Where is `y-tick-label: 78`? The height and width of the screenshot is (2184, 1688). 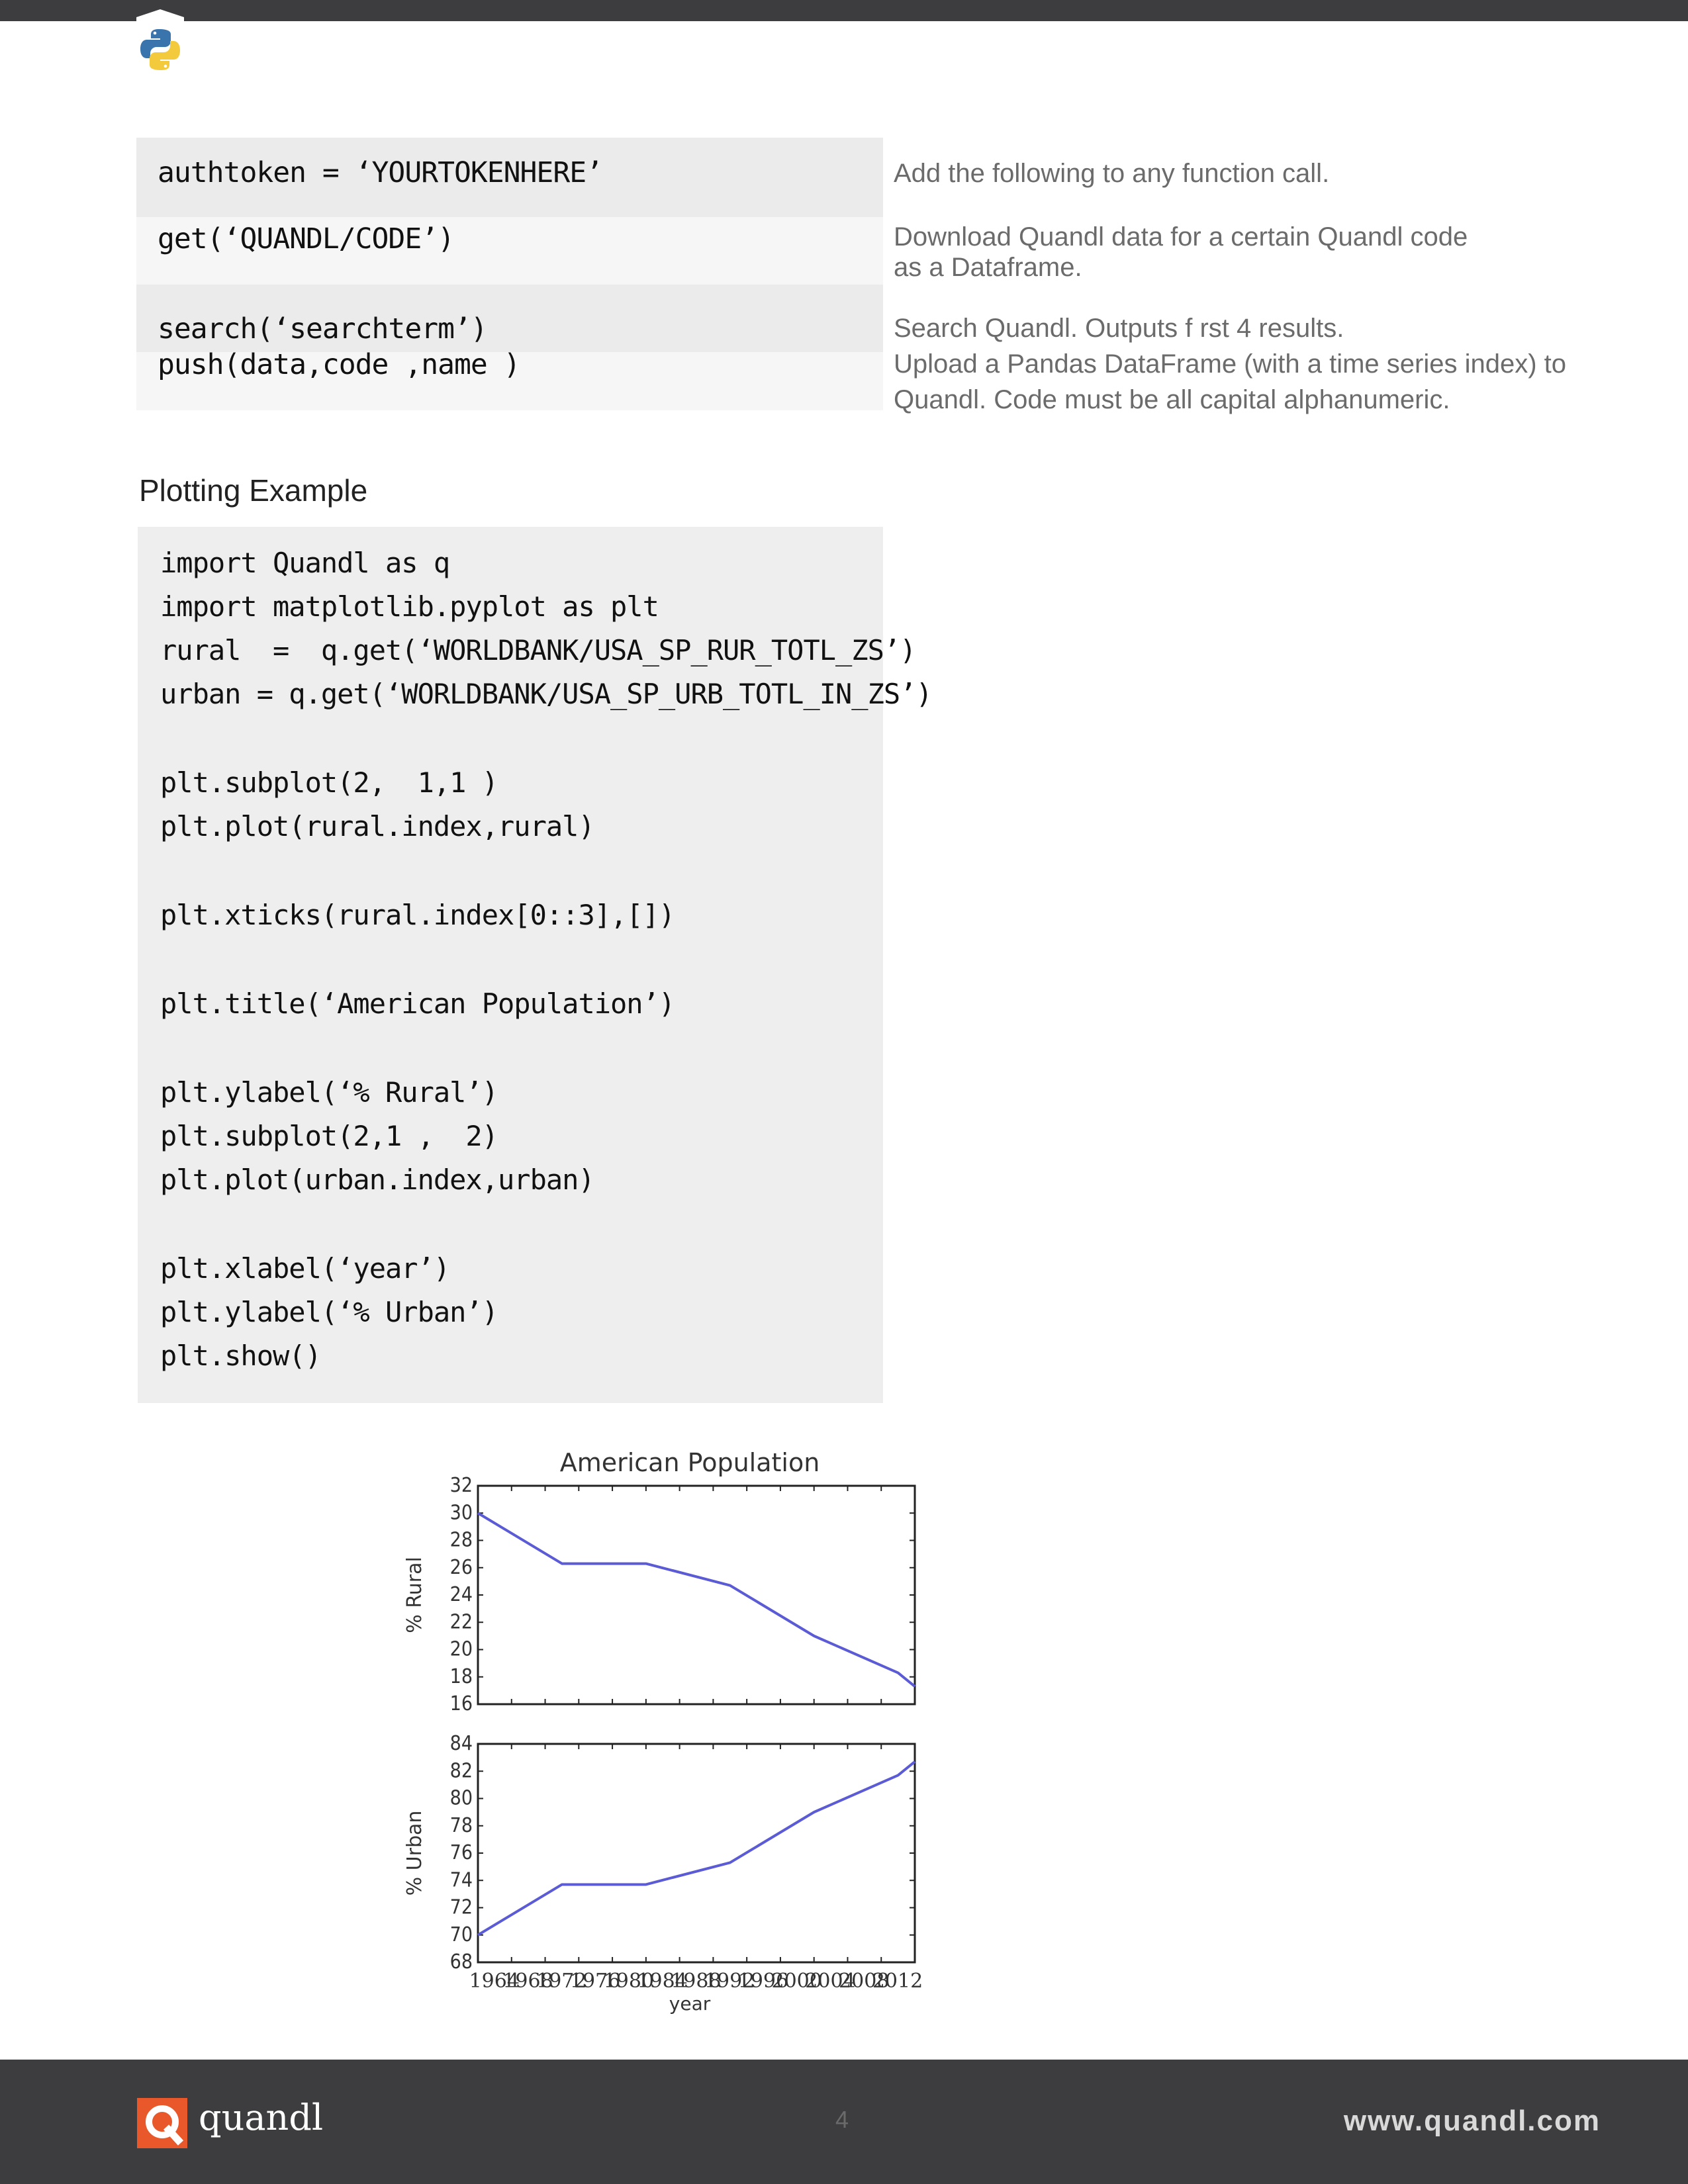
y-tick-label: 78 is located at coordinates (461, 1826).